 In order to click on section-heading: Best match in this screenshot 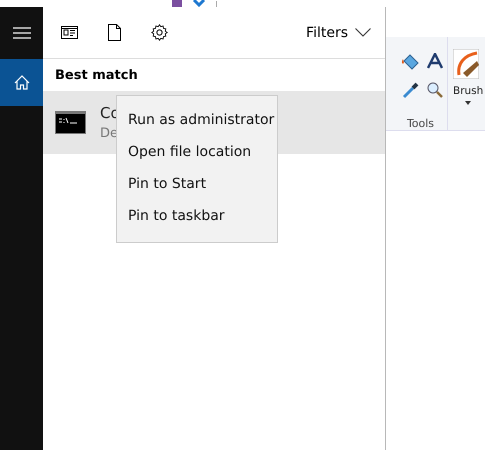, I will do `click(96, 76)`.